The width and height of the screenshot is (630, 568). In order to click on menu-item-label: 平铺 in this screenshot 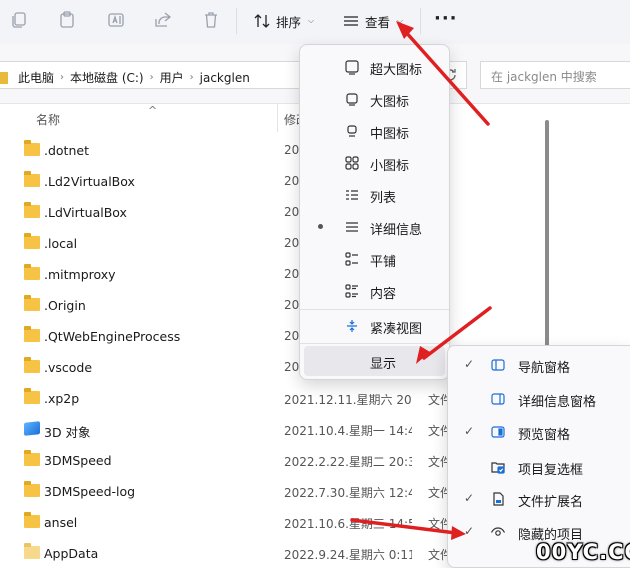, I will do `click(383, 262)`.